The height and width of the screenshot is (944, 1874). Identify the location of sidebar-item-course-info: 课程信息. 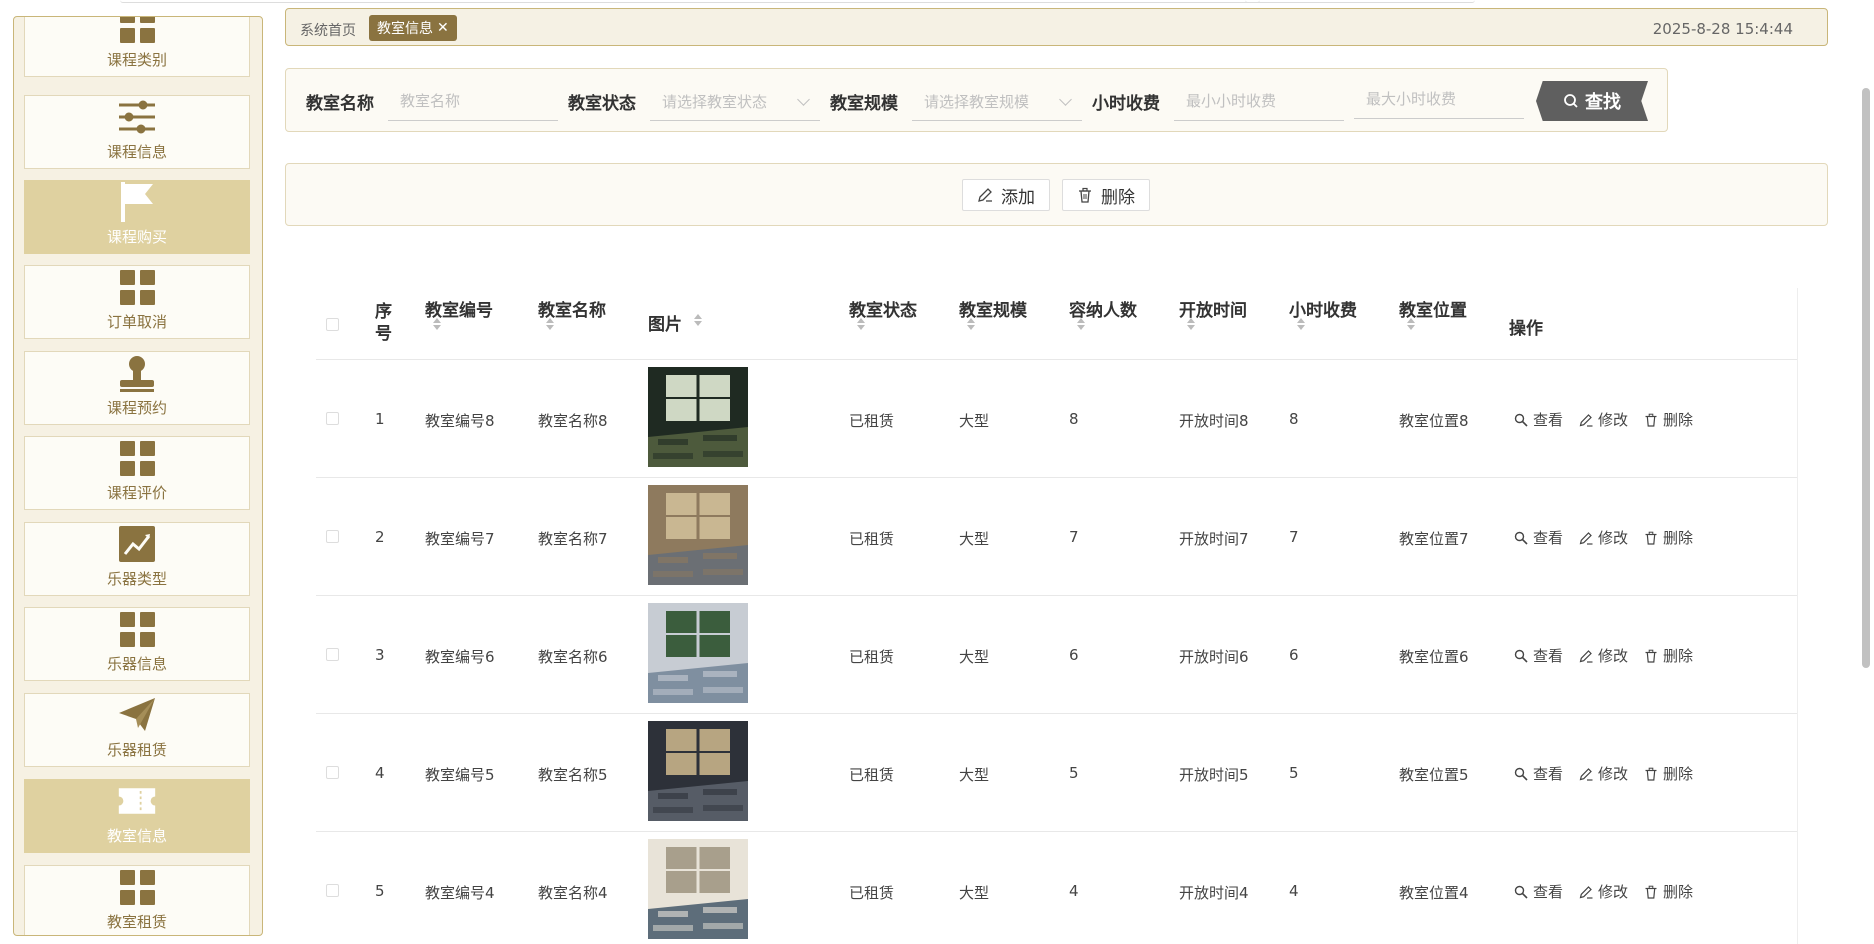
(137, 132).